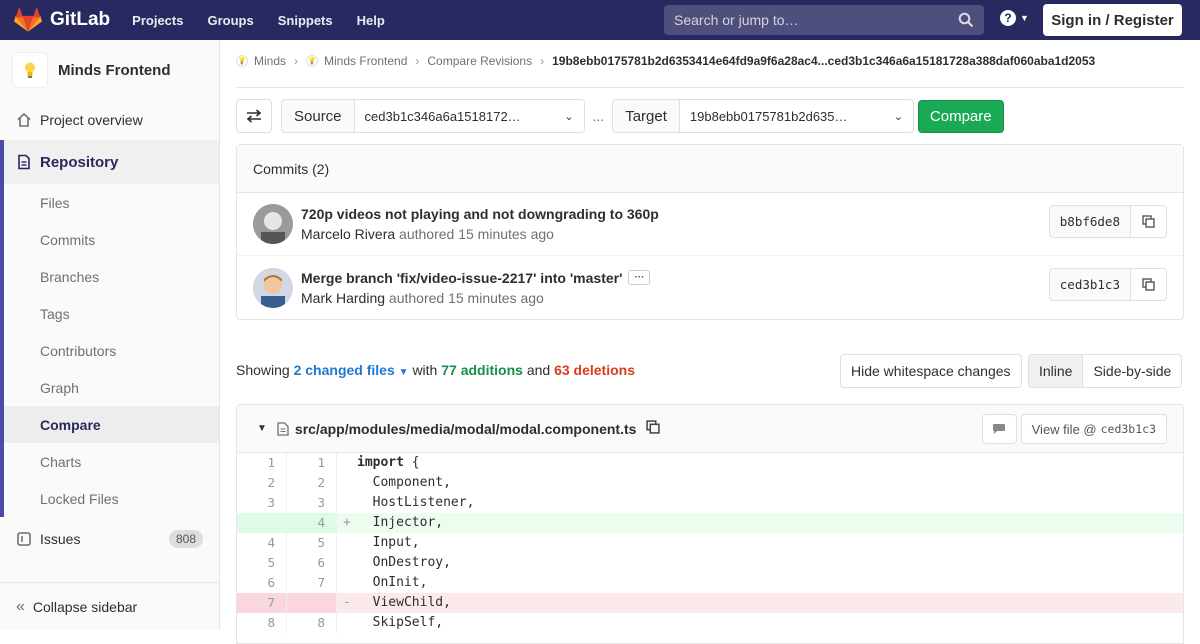  Describe the element at coordinates (351, 370) in the screenshot. I see `changed-files-dropdown: 2 changed files ▼` at that location.